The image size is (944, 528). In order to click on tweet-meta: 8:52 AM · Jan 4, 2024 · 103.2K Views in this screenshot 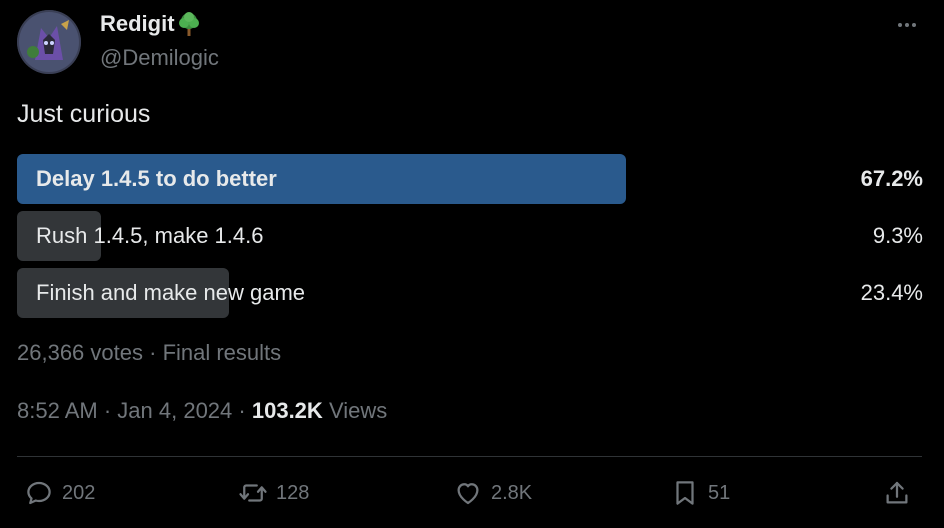, I will do `click(202, 411)`.